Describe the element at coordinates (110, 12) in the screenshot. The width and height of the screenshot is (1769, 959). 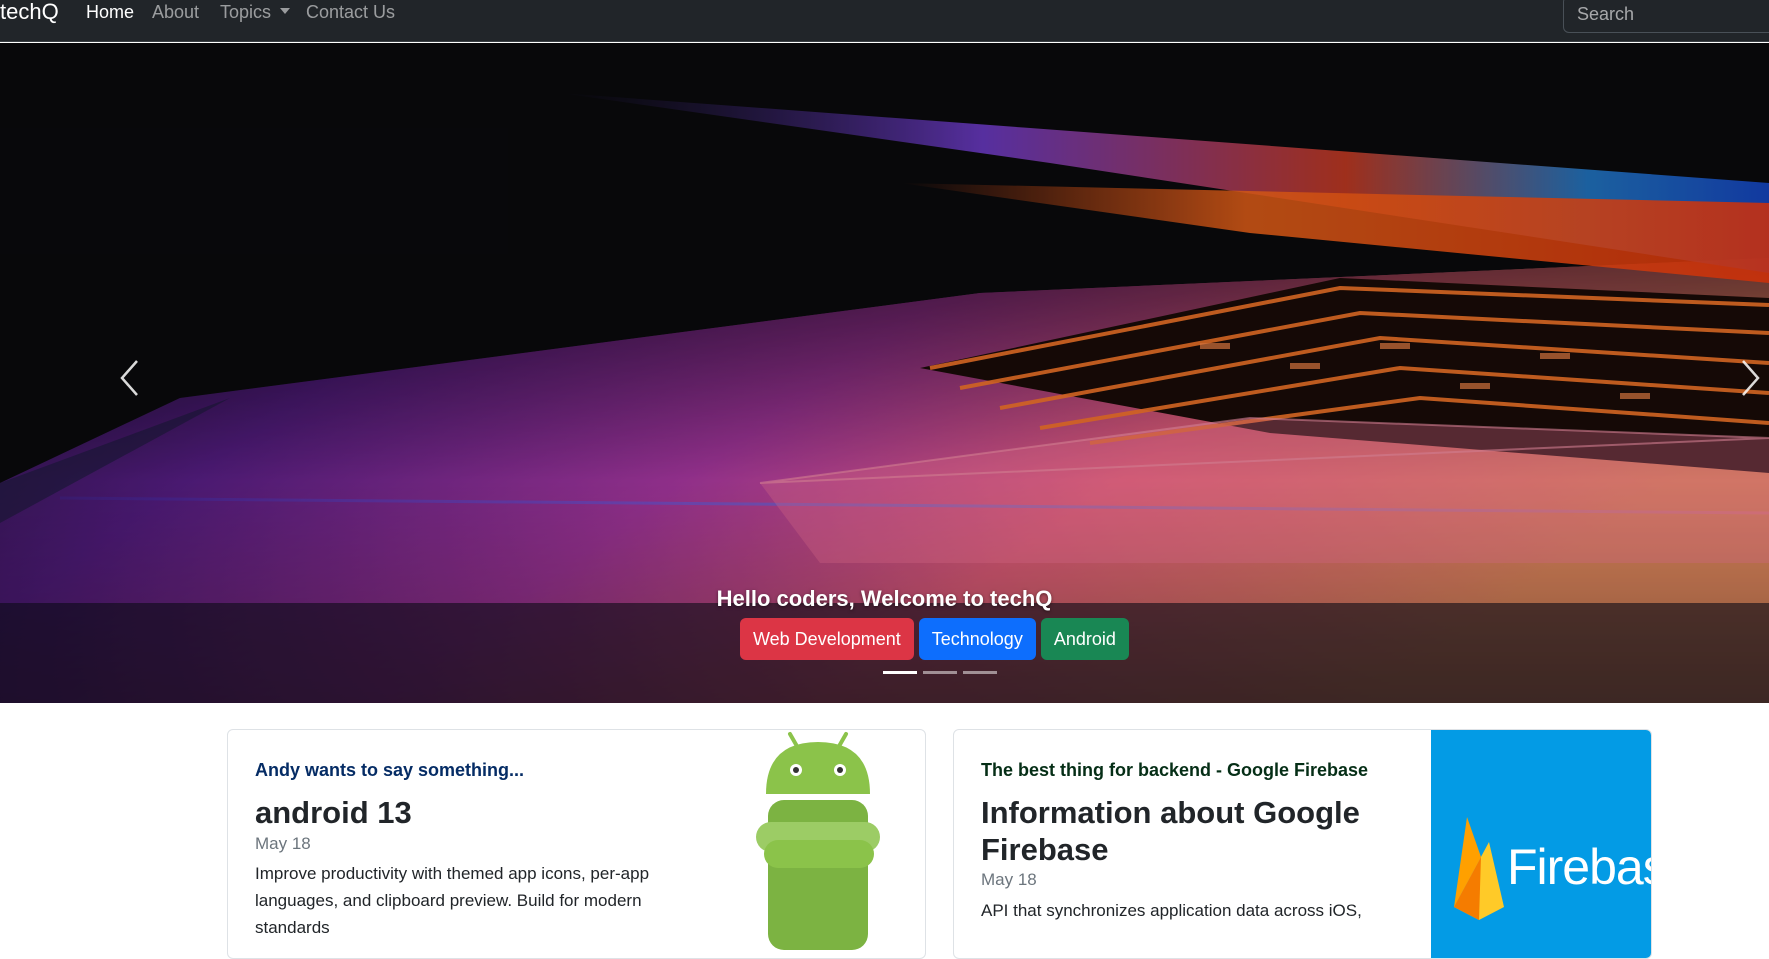
I see `nav-home: Home` at that location.